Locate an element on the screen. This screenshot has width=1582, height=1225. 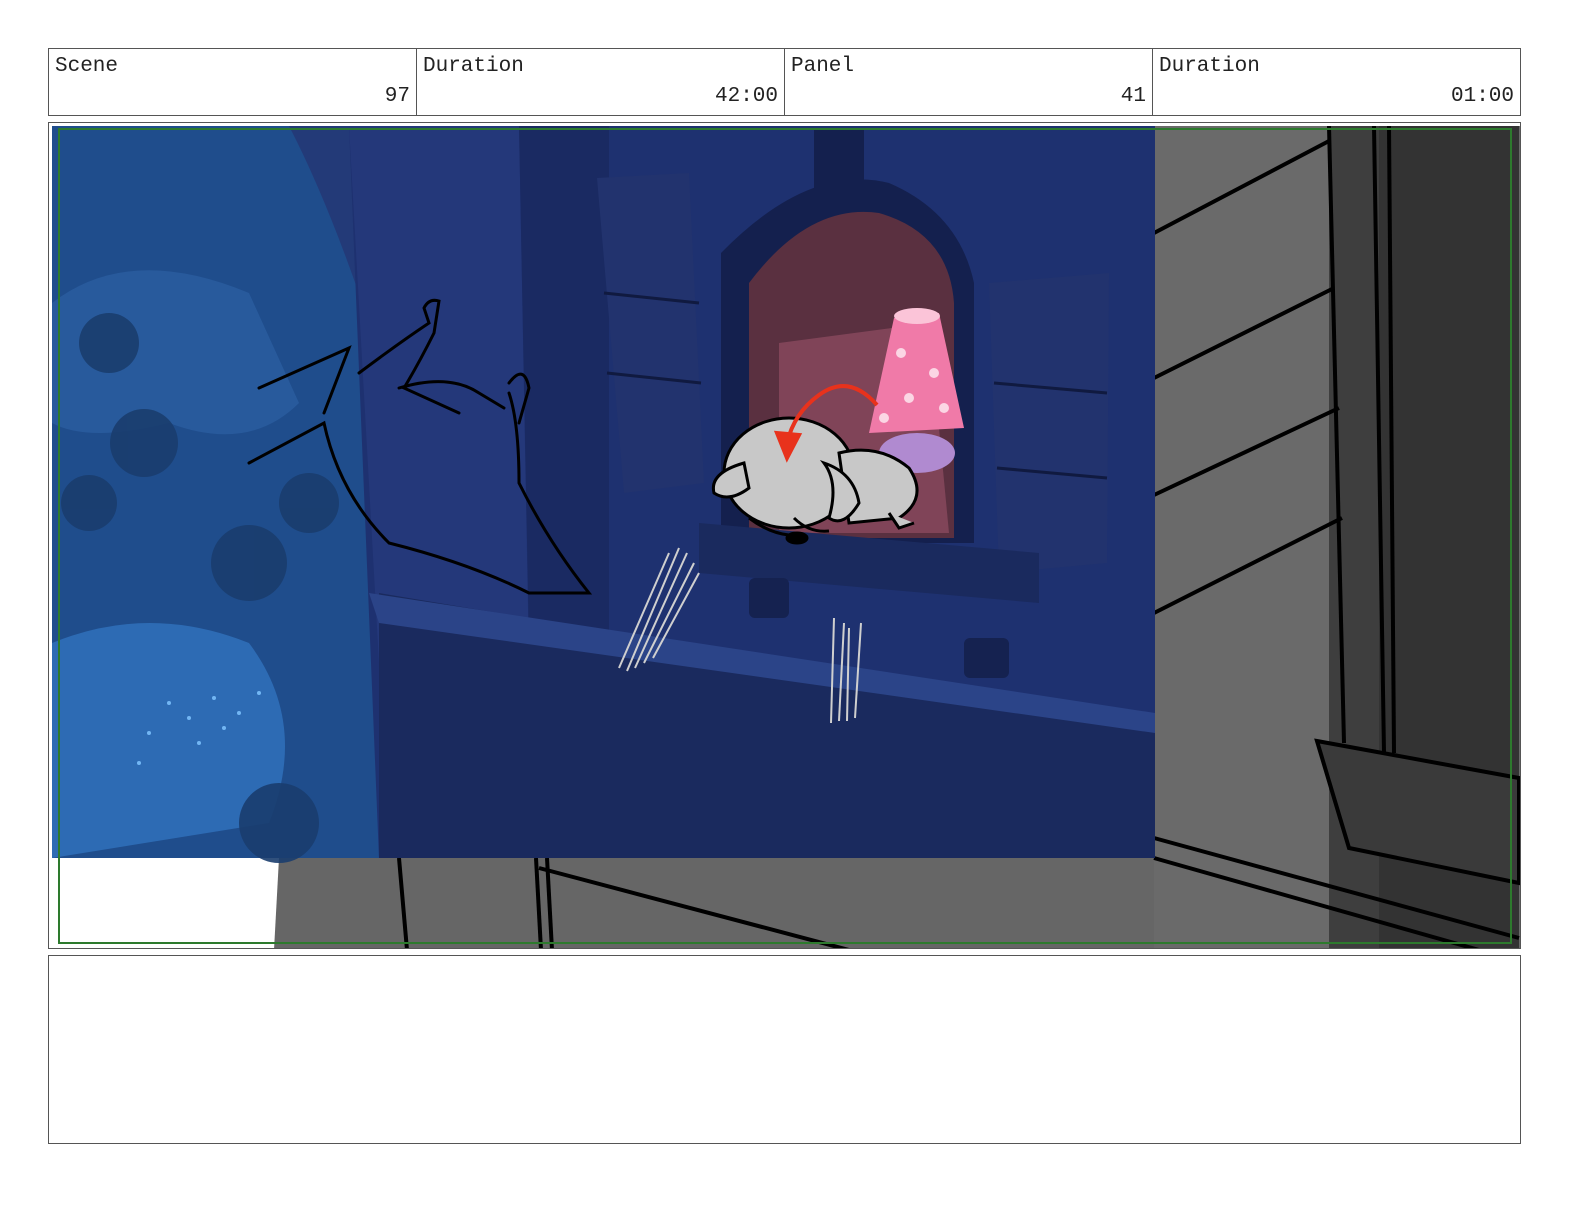
panel-duration-cell: Duration 01:00 is located at coordinates (1336, 82).